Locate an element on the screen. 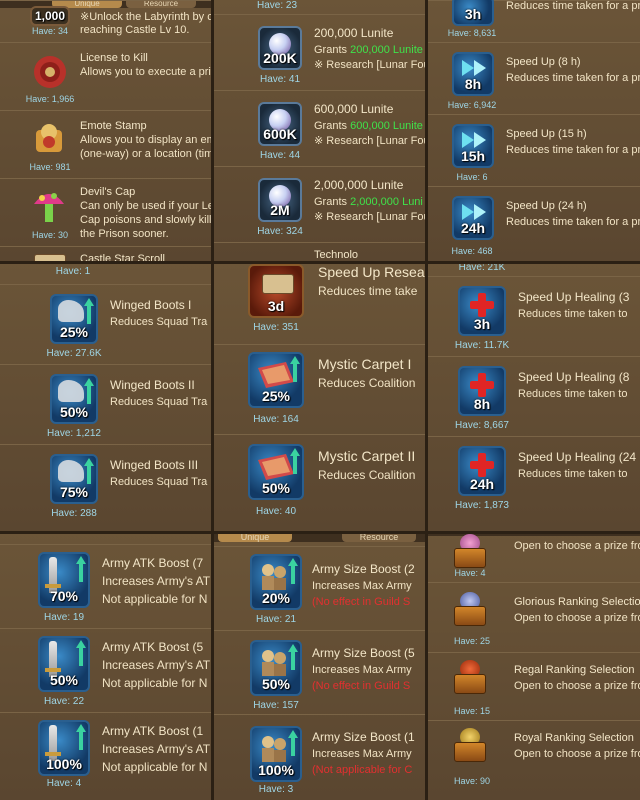  item-title: Army ATK Boost (1 is located at coordinates (153, 731).